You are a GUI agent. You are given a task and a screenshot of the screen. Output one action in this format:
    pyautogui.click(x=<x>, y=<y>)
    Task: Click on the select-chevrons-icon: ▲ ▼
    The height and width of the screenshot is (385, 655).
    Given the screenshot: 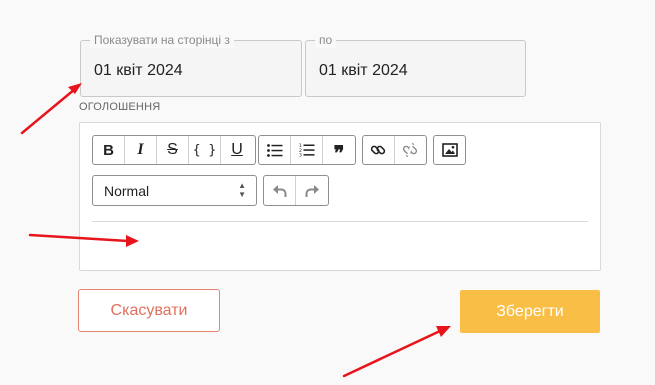 What is the action you would take?
    pyautogui.click(x=242, y=190)
    